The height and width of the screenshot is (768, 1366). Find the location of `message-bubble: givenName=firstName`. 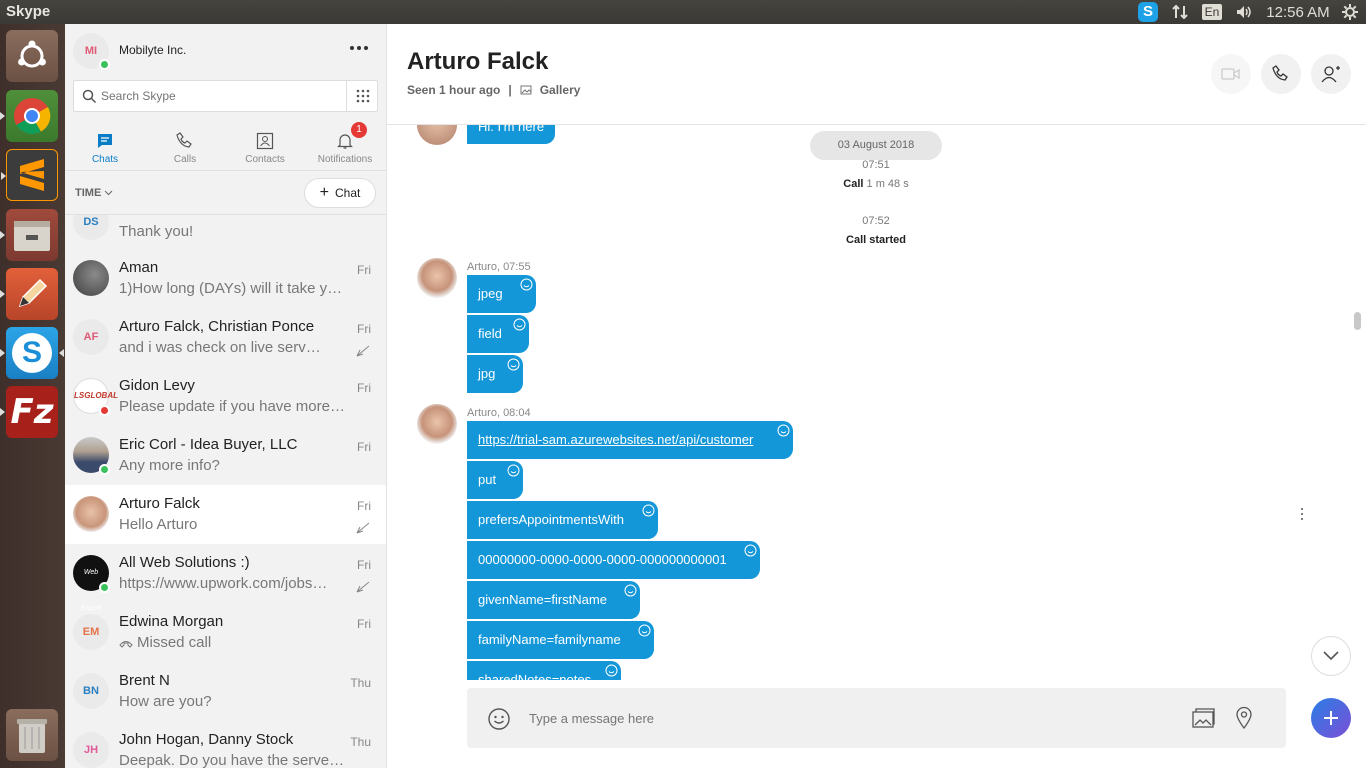

message-bubble: givenName=firstName is located at coordinates (553, 600).